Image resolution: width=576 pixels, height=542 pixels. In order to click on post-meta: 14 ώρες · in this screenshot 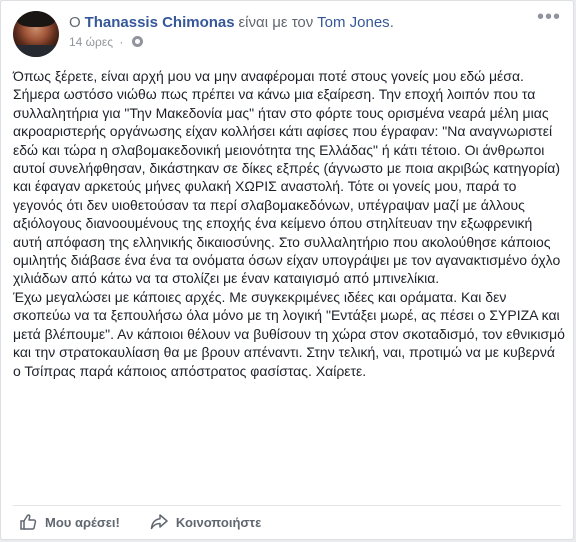, I will do `click(106, 42)`.